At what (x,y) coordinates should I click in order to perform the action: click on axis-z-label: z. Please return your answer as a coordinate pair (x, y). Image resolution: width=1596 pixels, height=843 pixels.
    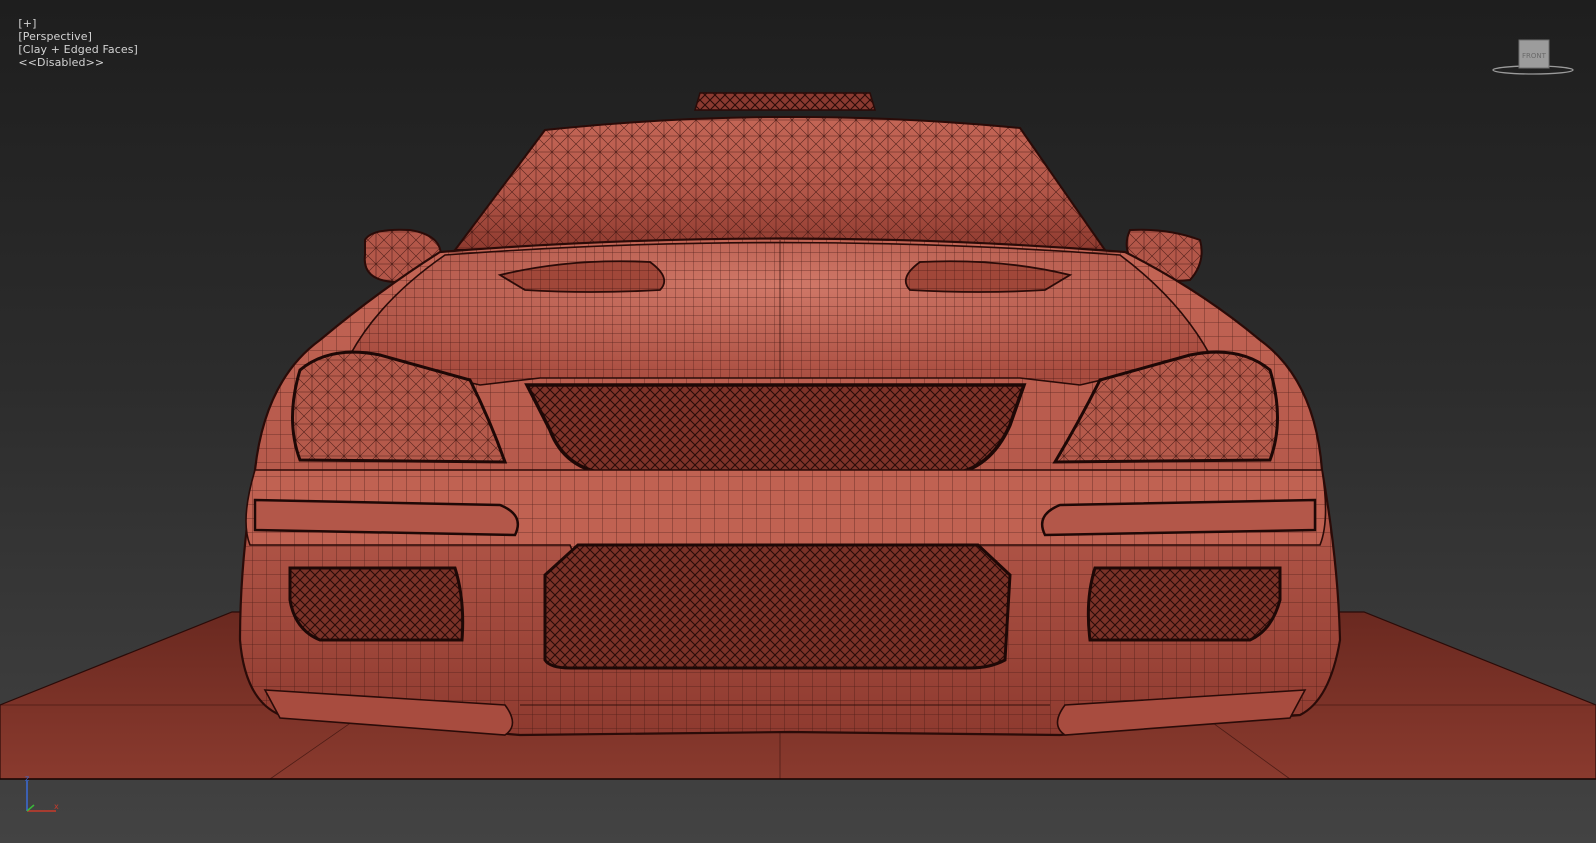
    Looking at the image, I should click on (27, 779).